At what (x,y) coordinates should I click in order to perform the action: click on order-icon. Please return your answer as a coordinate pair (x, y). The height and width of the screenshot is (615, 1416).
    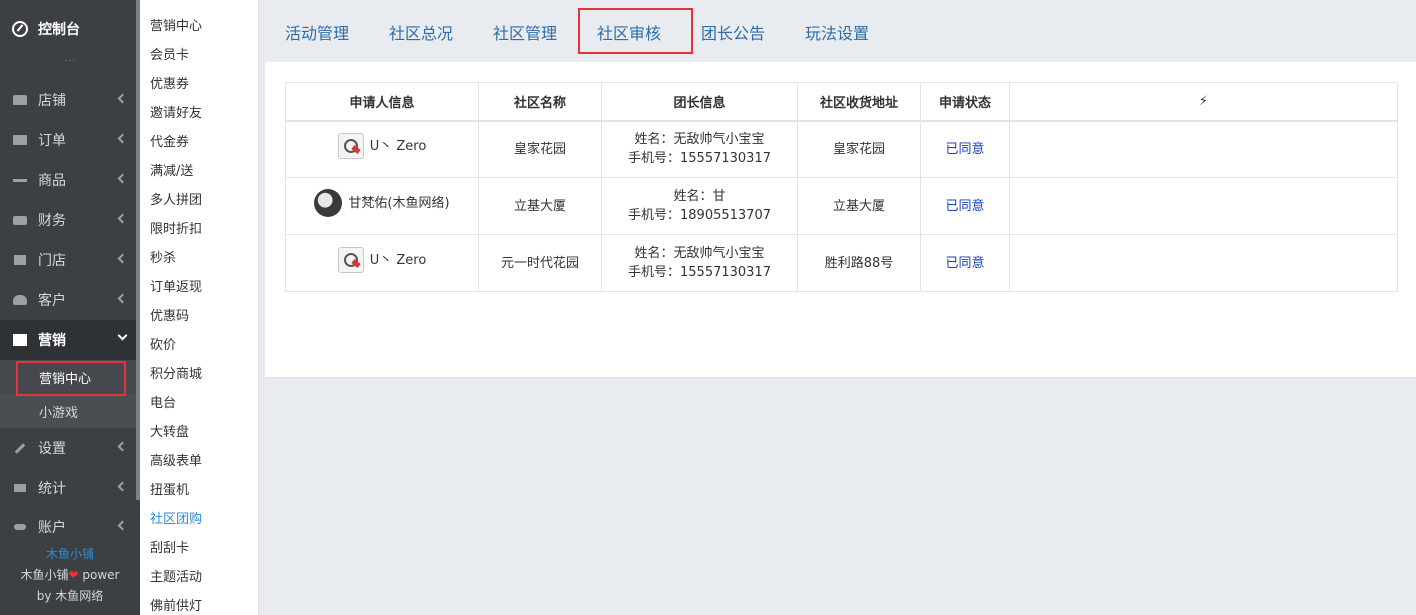
    Looking at the image, I should click on (20, 140).